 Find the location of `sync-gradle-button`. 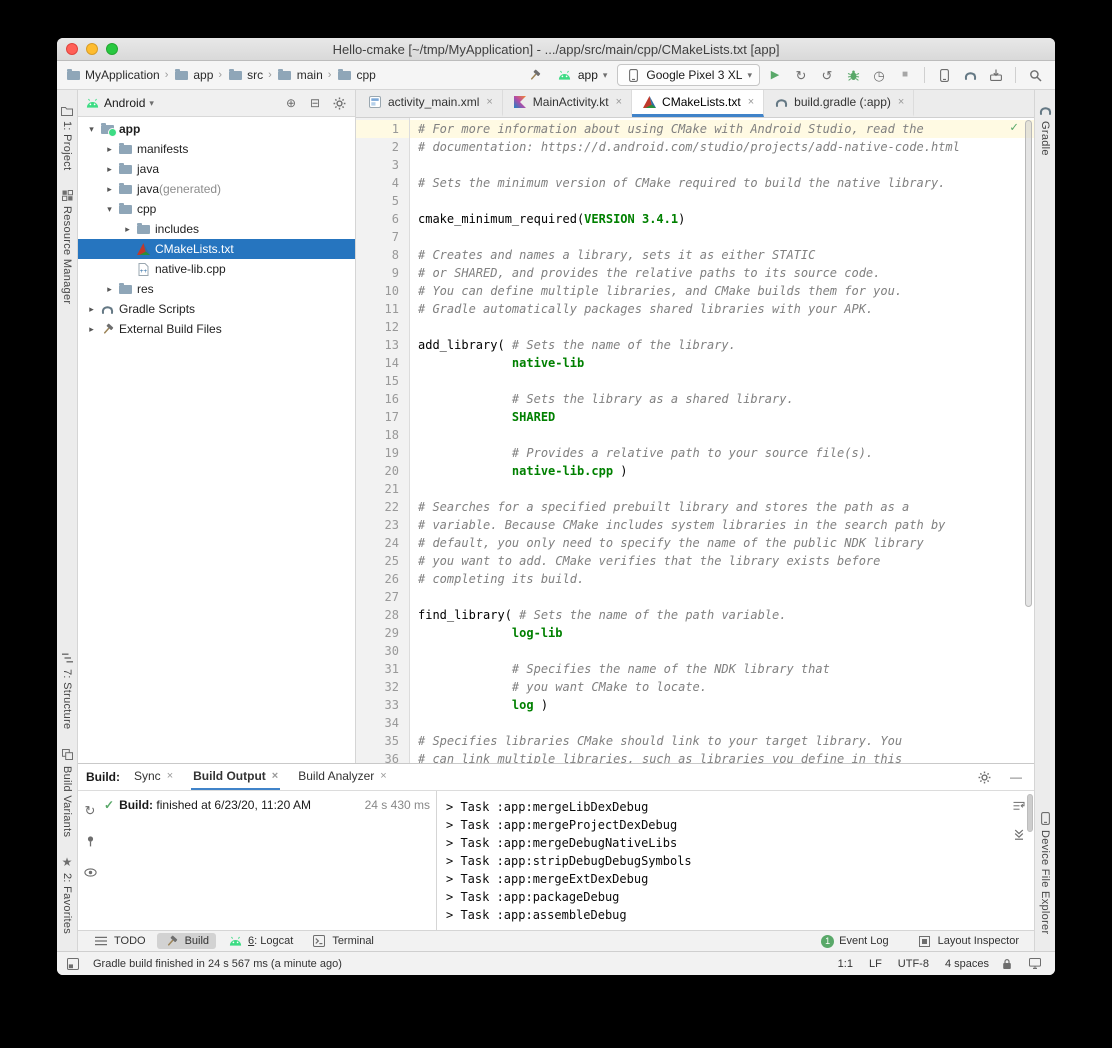

sync-gradle-button is located at coordinates (970, 75).